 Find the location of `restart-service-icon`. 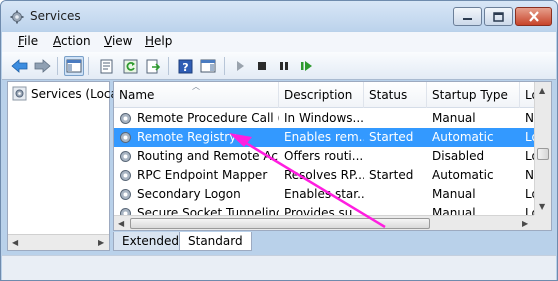

restart-service-icon is located at coordinates (306, 66).